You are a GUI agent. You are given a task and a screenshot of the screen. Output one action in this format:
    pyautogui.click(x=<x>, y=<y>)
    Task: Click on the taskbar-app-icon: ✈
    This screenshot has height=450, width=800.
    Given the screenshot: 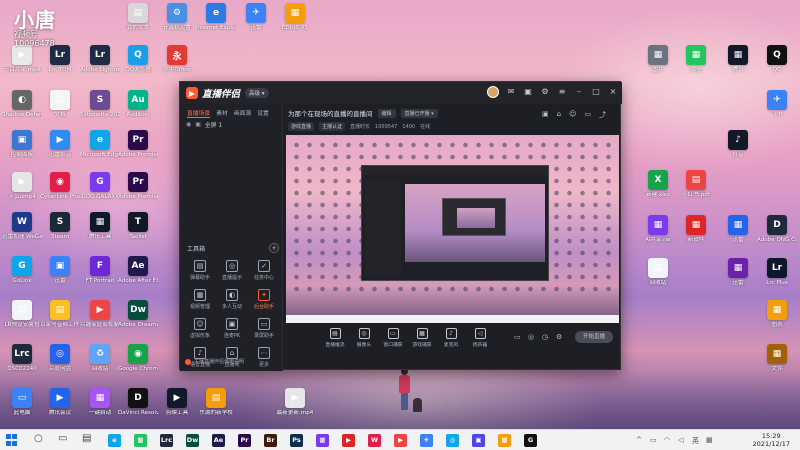 What is the action you would take?
    pyautogui.click(x=426, y=440)
    